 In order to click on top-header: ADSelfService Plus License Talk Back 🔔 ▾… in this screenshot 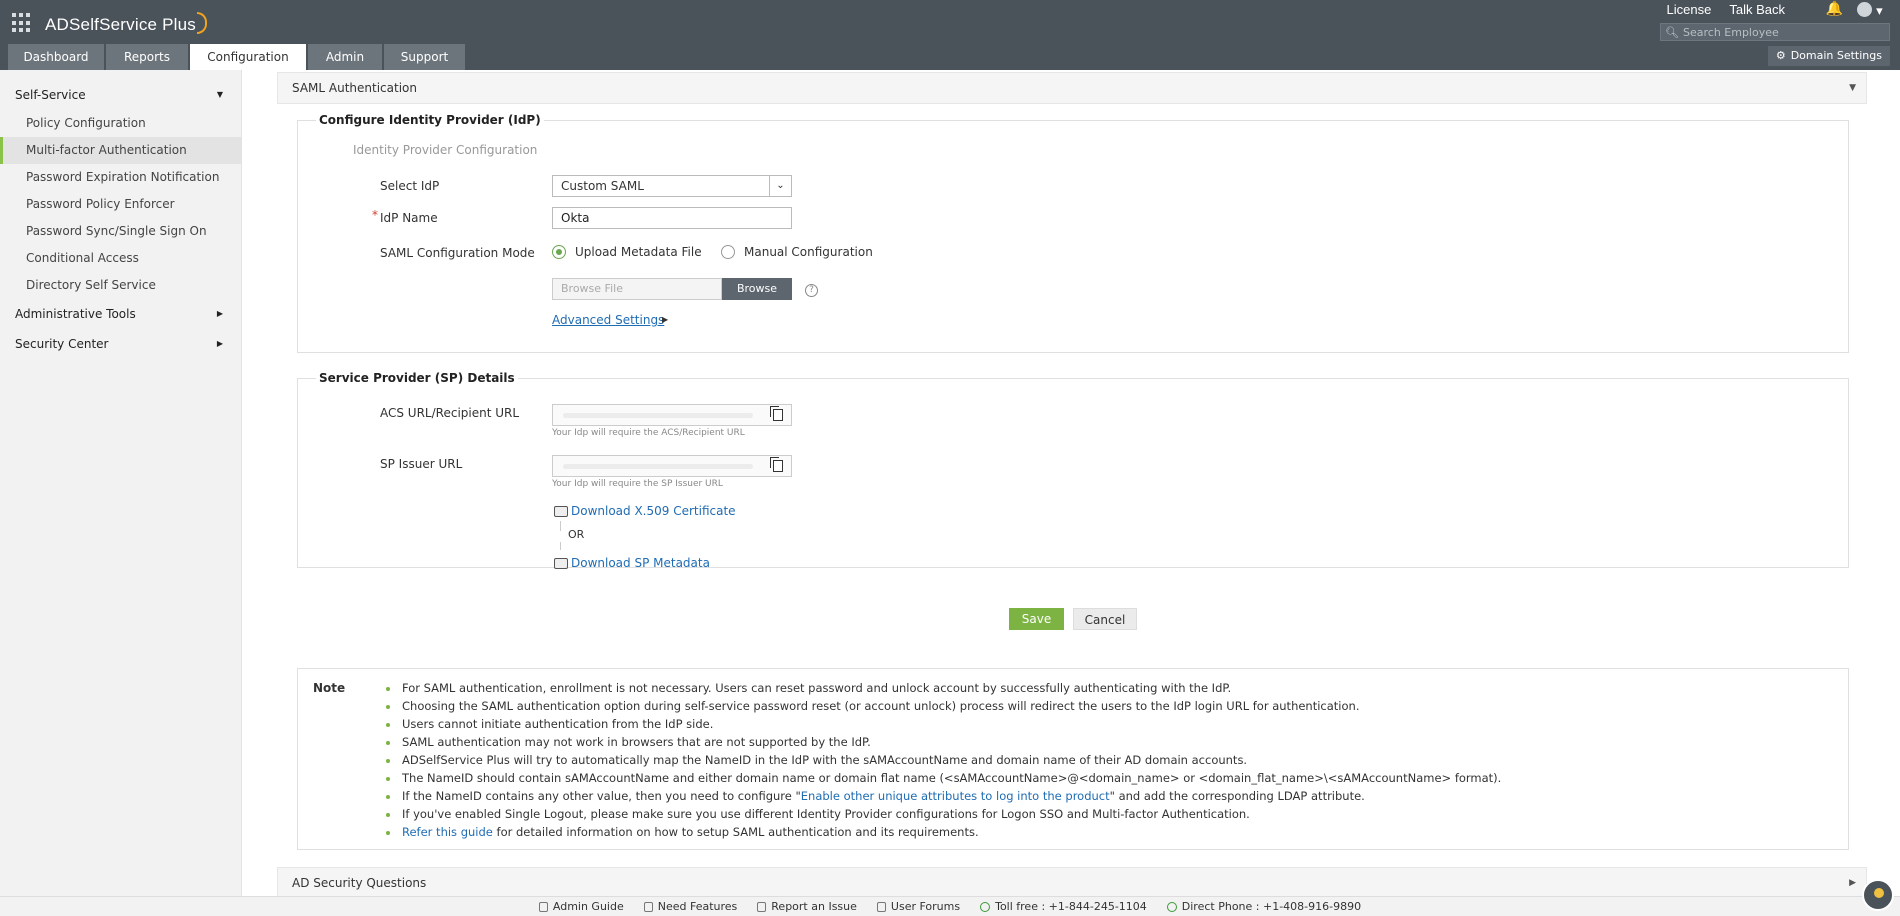, I will do `click(950, 35)`.